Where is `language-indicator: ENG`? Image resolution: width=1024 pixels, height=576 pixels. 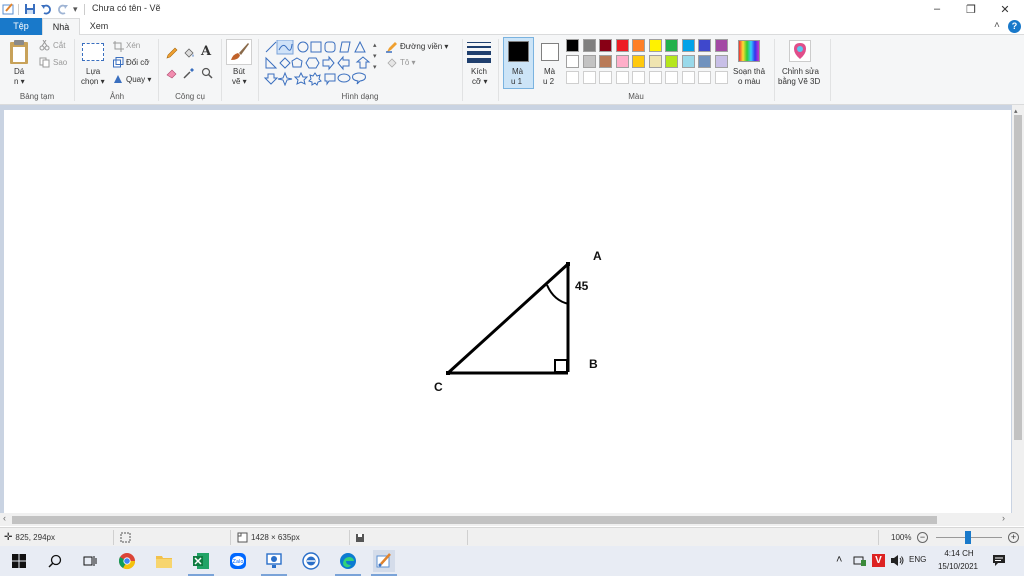
language-indicator: ENG is located at coordinates (917, 559).